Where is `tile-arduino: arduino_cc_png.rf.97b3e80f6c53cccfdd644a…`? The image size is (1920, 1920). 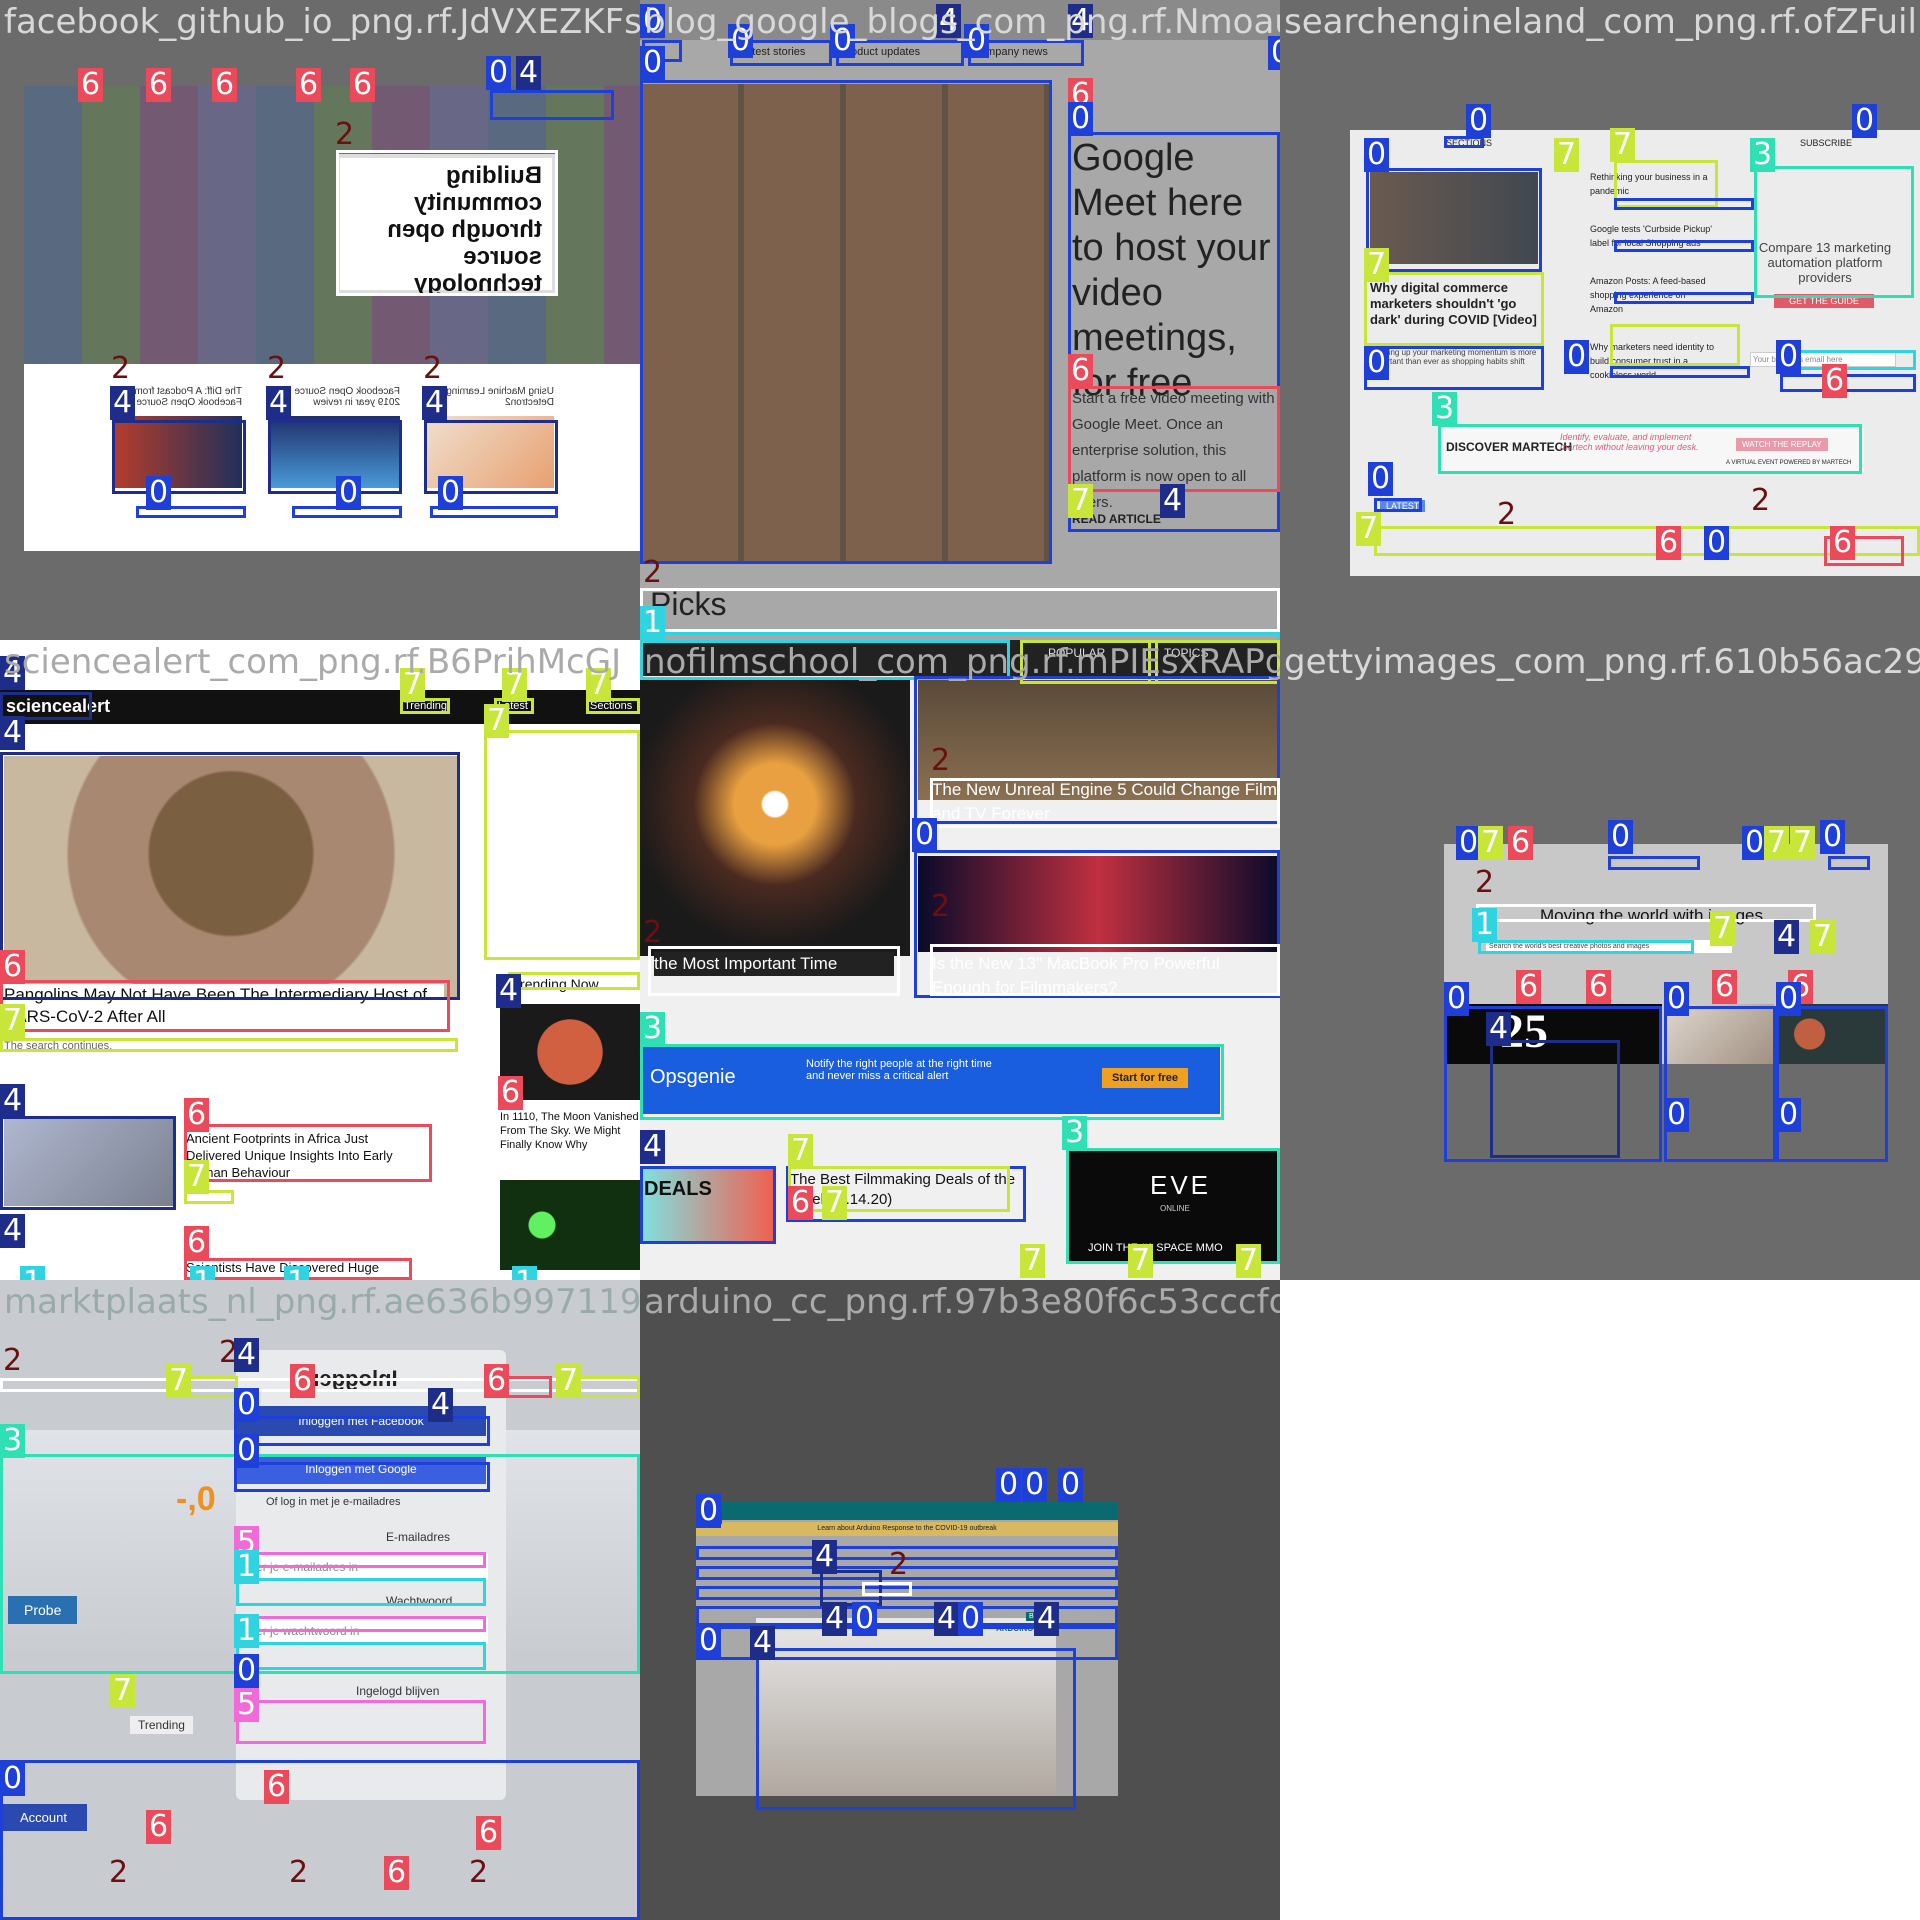
tile-arduino: arduino_cc_png.rf.97b3e80f6c53cccfdd644a… is located at coordinates (960, 1600).